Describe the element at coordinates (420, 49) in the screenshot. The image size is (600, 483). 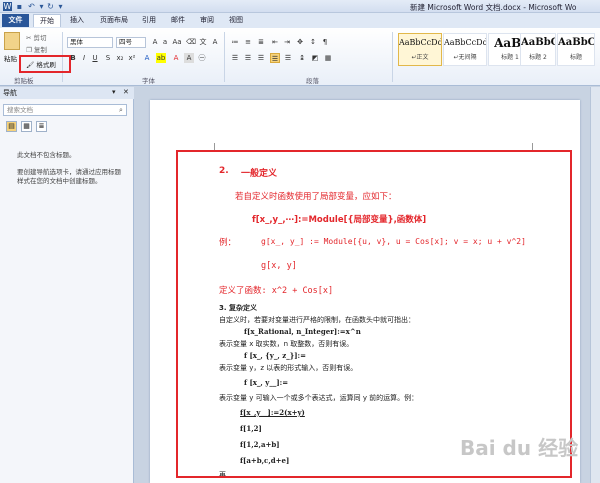
I see `style-normal: AaBbCcDd ↵正文` at that location.